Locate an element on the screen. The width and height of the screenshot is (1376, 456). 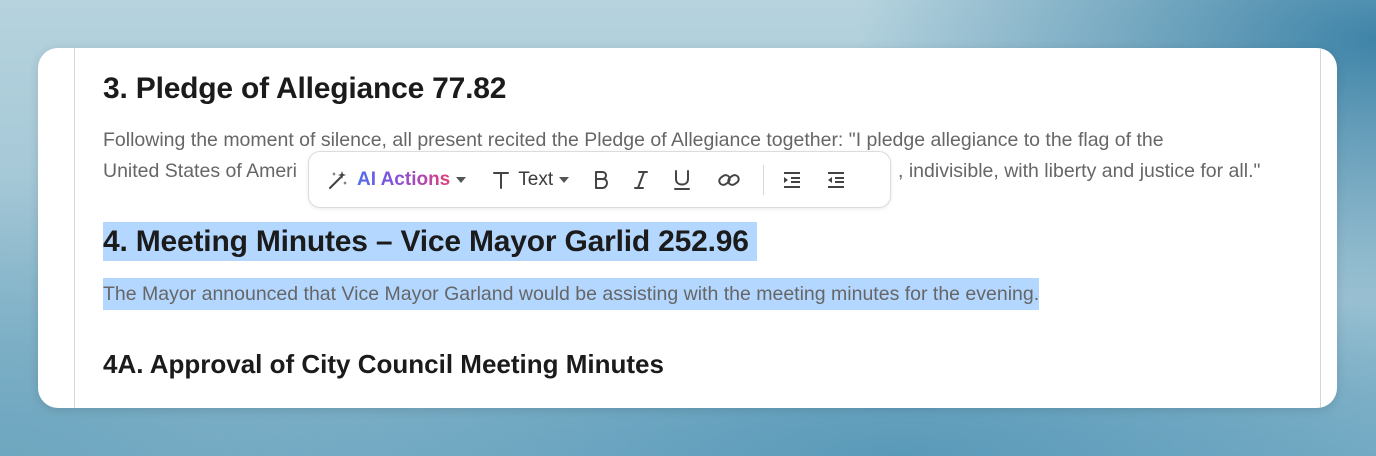
outdent-button is located at coordinates (836, 180).